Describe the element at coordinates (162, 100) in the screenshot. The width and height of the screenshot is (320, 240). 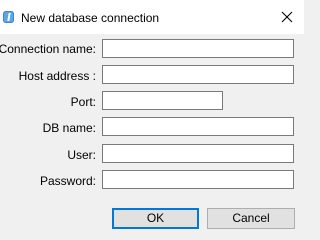
I see `port-input` at that location.